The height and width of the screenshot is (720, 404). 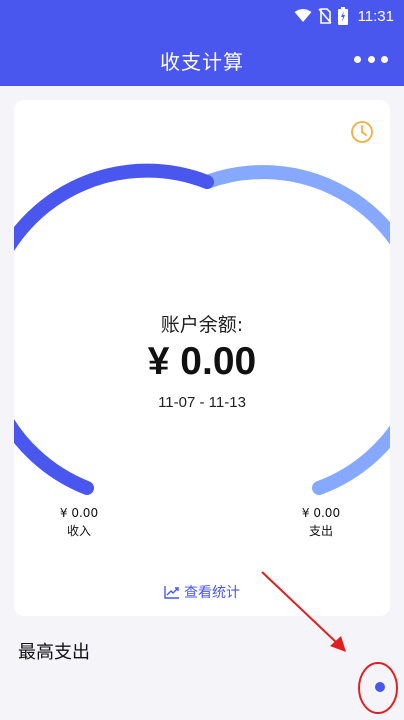 I want to click on no-sim-icon, so click(x=324, y=16).